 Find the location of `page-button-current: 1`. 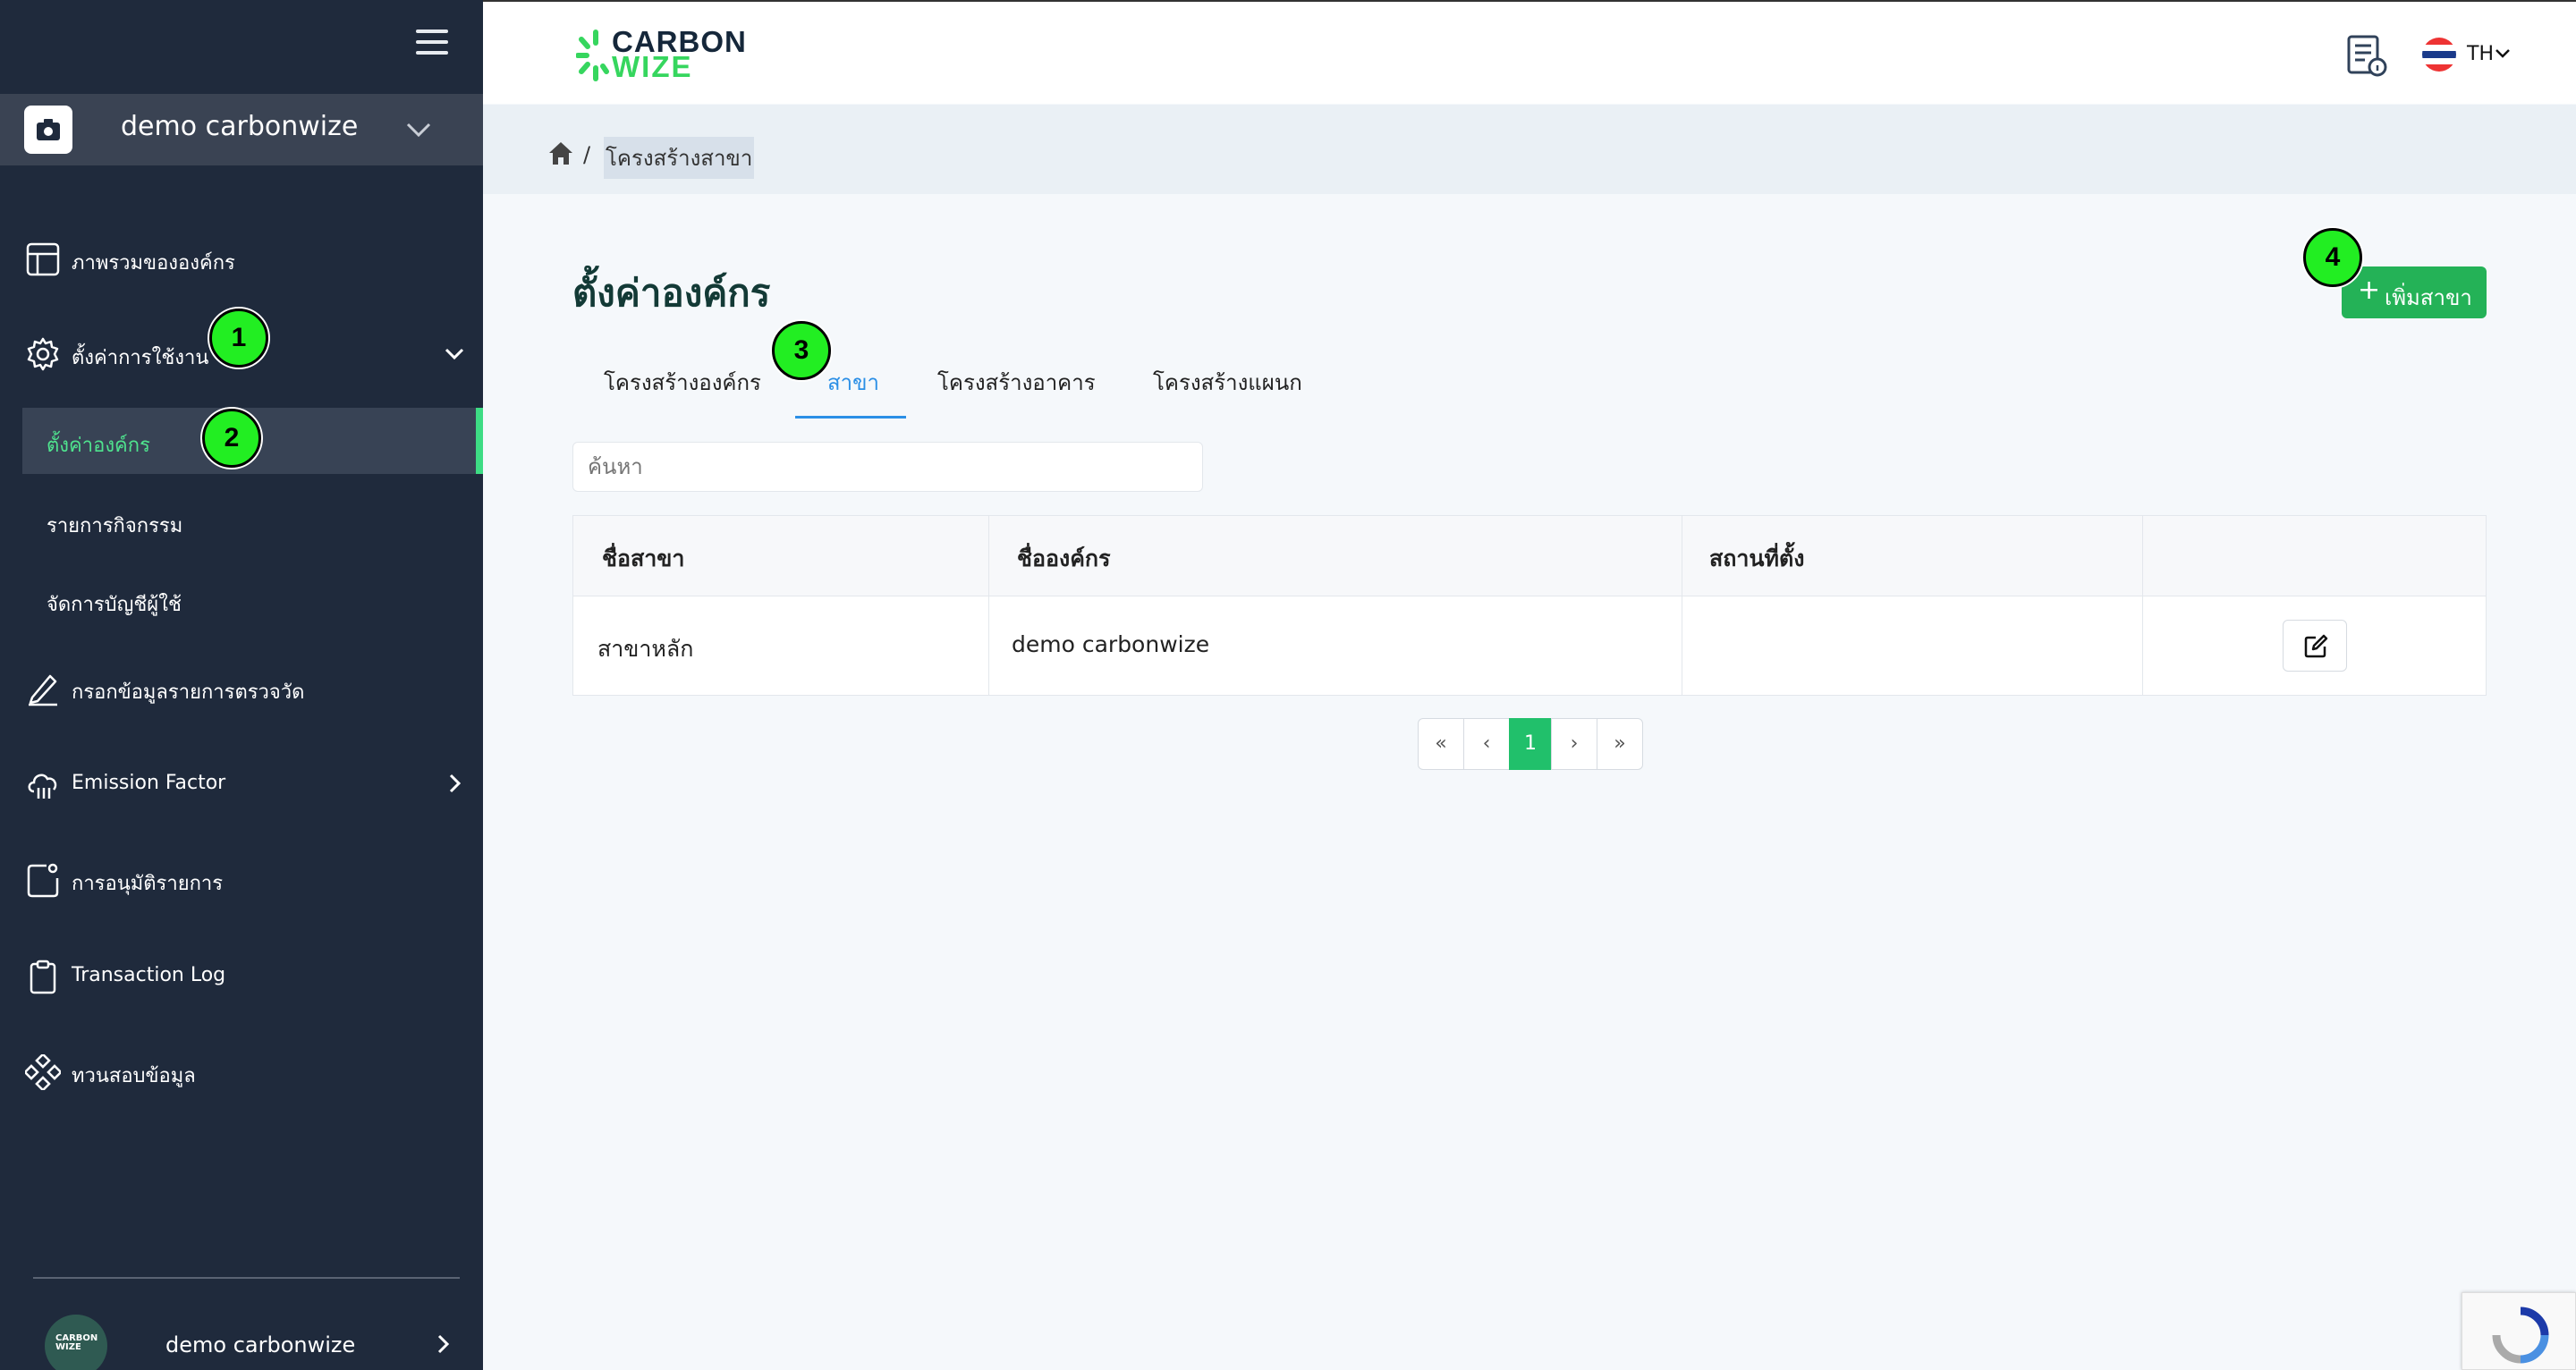

page-button-current: 1 is located at coordinates (1530, 744).